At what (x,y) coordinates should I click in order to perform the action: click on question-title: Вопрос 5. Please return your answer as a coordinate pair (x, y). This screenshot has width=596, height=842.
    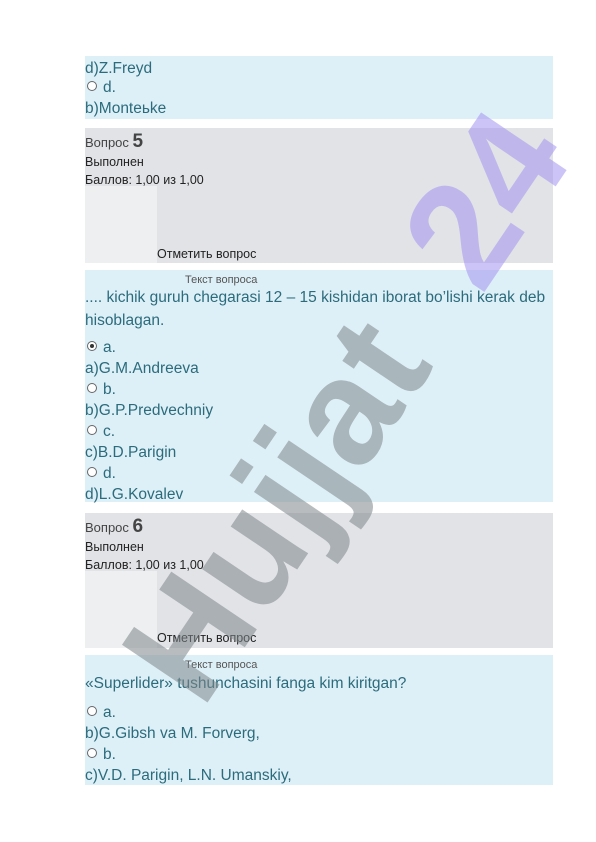
    Looking at the image, I should click on (114, 141).